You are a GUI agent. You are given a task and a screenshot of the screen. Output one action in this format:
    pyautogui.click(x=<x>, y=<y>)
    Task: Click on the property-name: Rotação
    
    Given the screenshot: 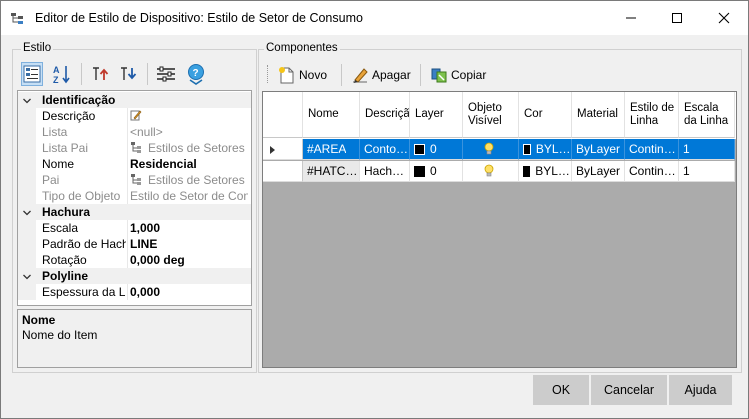 What is the action you would take?
    pyautogui.click(x=64, y=260)
    